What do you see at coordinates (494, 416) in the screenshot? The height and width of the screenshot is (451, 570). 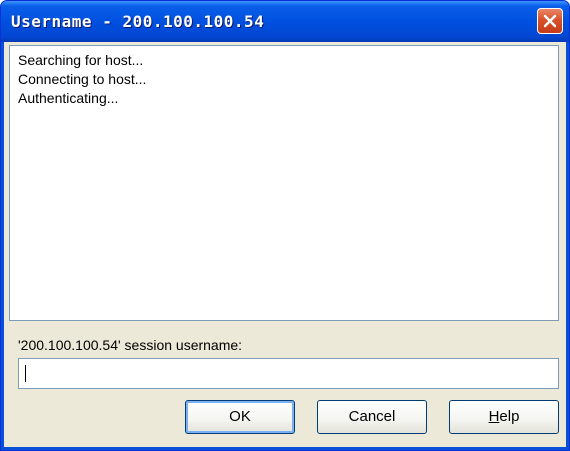 I see `help-mnemonic: H` at bounding box center [494, 416].